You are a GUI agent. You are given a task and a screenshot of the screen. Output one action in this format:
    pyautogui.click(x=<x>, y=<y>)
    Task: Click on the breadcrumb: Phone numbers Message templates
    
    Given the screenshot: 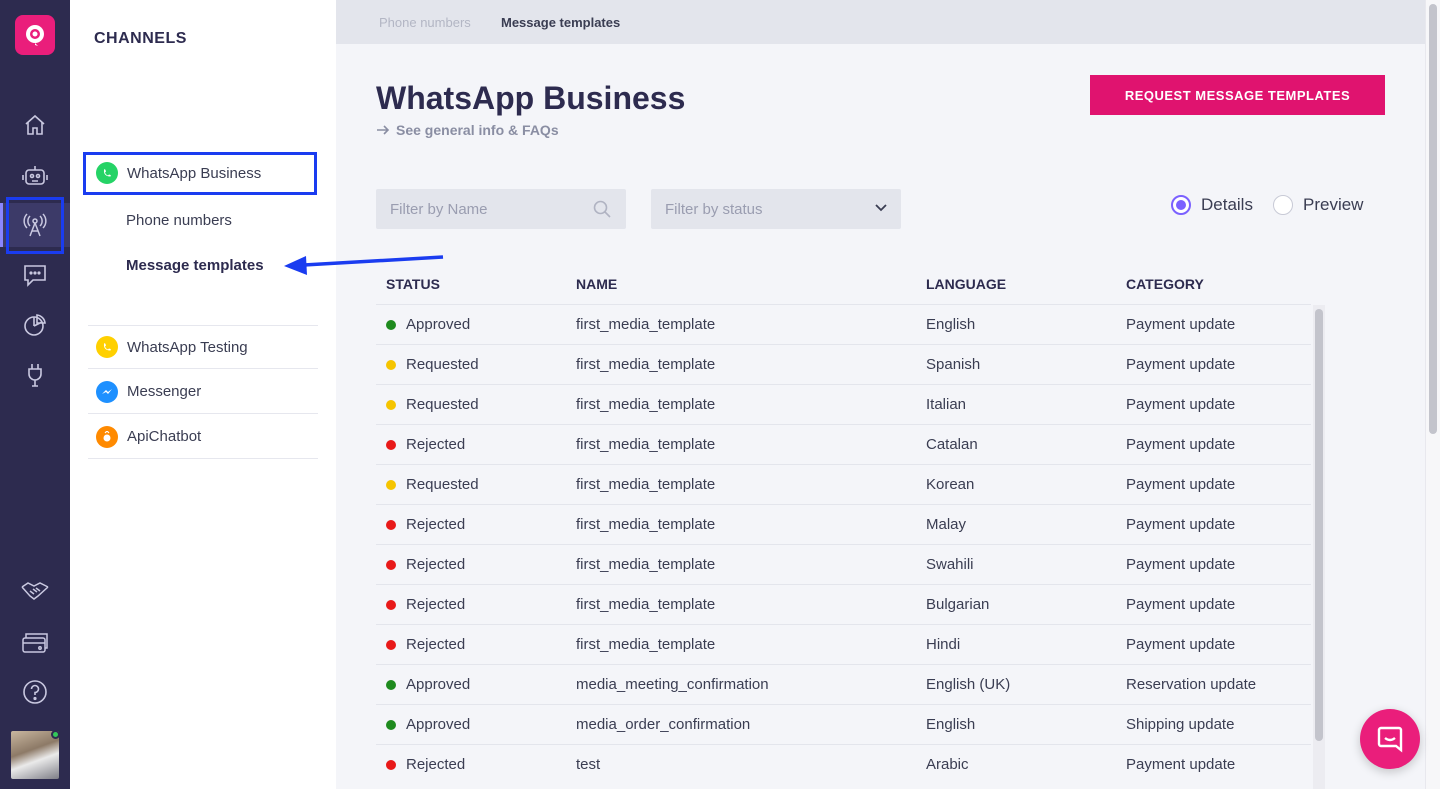 What is the action you would take?
    pyautogui.click(x=880, y=22)
    